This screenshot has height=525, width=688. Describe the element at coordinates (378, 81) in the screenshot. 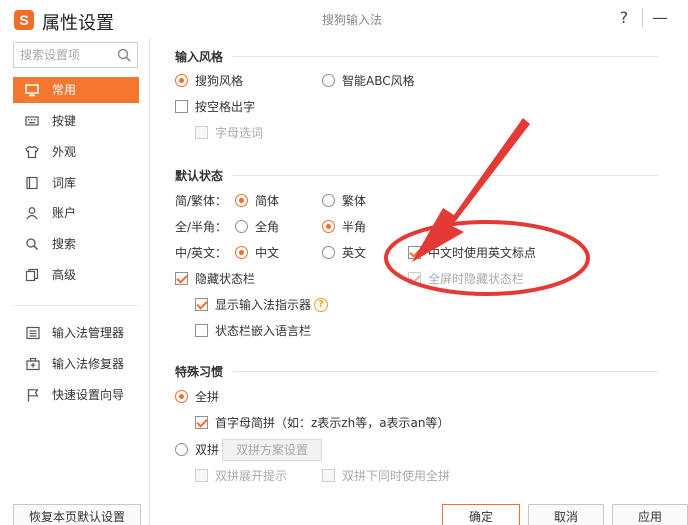

I see `radio-label: 智能ABC风格` at that location.